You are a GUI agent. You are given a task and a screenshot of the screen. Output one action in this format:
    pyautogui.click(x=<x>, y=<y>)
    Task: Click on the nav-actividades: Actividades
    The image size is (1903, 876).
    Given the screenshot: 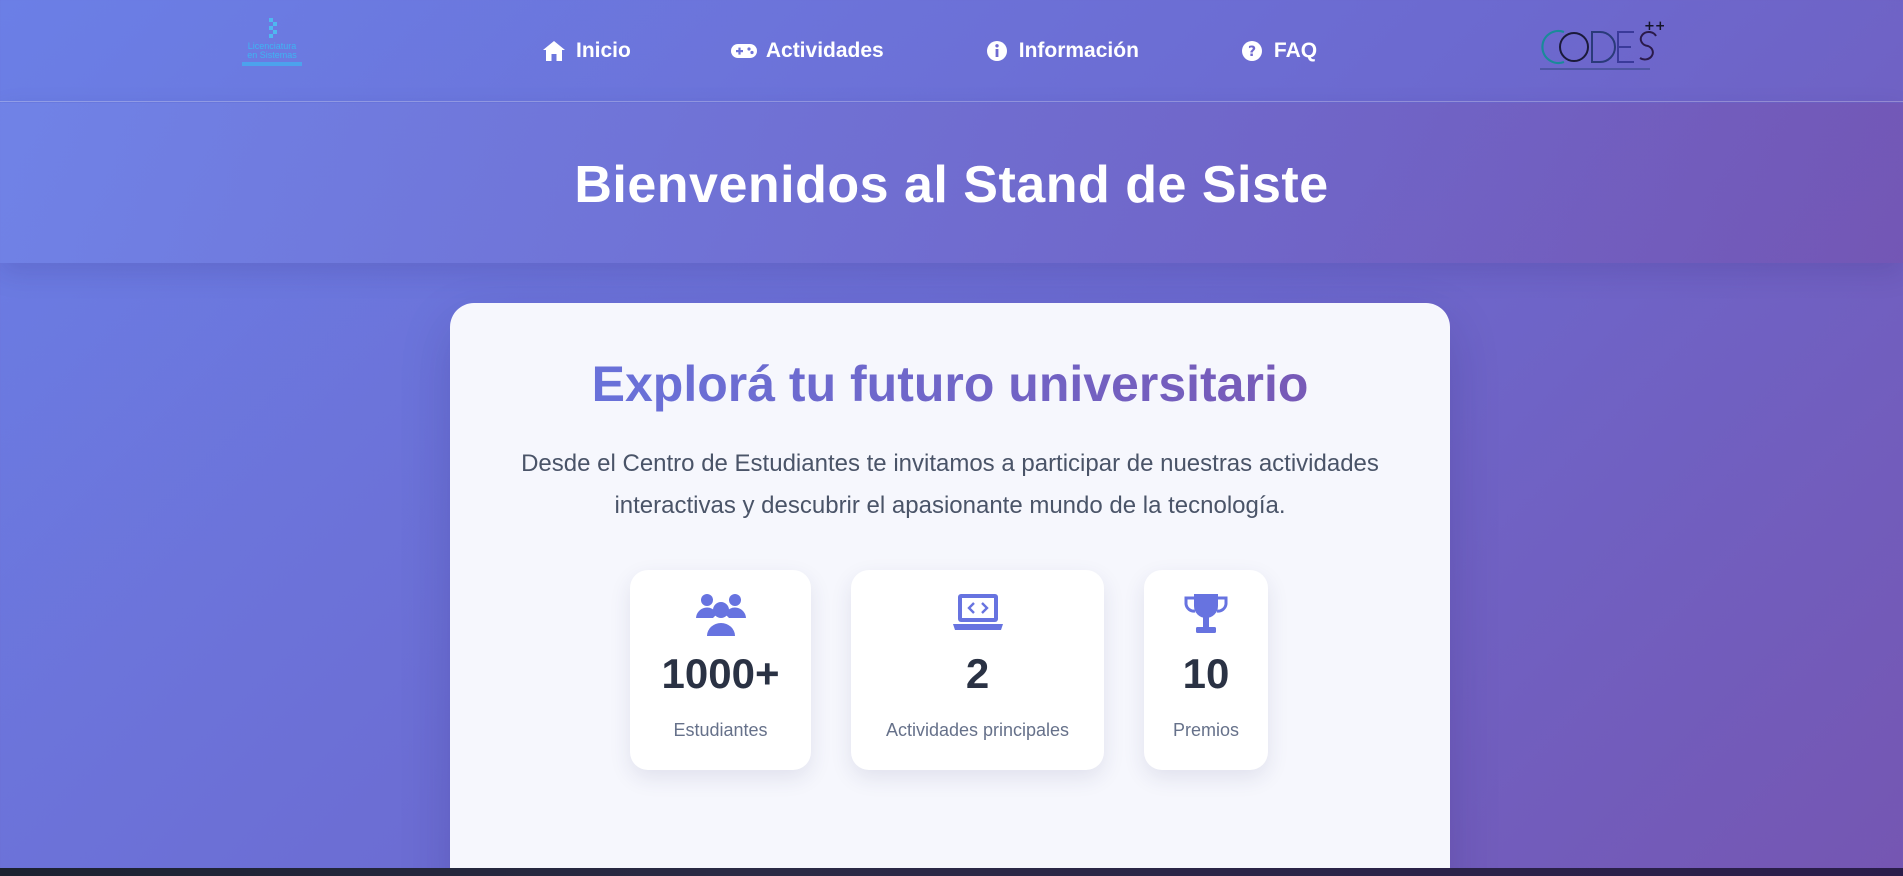 What is the action you would take?
    pyautogui.click(x=807, y=51)
    